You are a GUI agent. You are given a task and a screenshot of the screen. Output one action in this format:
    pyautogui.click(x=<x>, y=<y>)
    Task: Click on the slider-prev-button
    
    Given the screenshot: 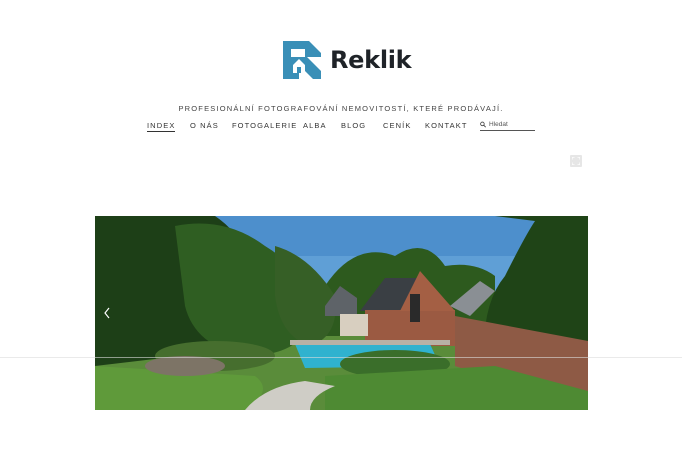 What is the action you would take?
    pyautogui.click(x=107, y=313)
    